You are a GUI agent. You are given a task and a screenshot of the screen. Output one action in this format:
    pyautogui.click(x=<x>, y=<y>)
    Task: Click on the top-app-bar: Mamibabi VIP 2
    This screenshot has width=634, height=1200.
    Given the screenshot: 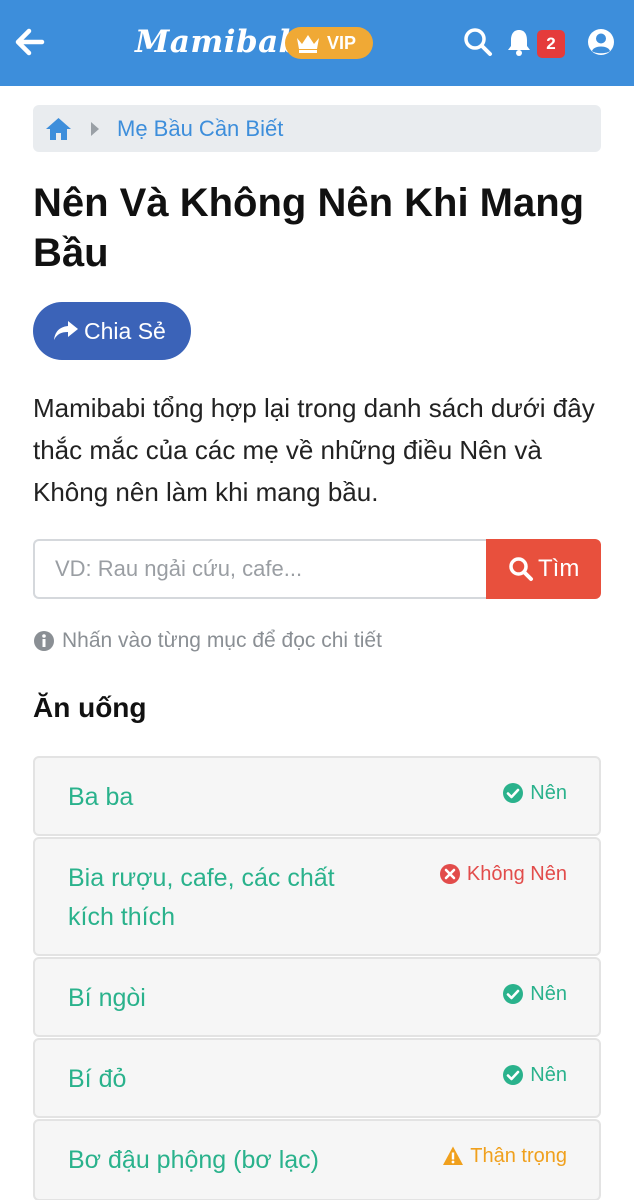 What is the action you would take?
    pyautogui.click(x=317, y=43)
    